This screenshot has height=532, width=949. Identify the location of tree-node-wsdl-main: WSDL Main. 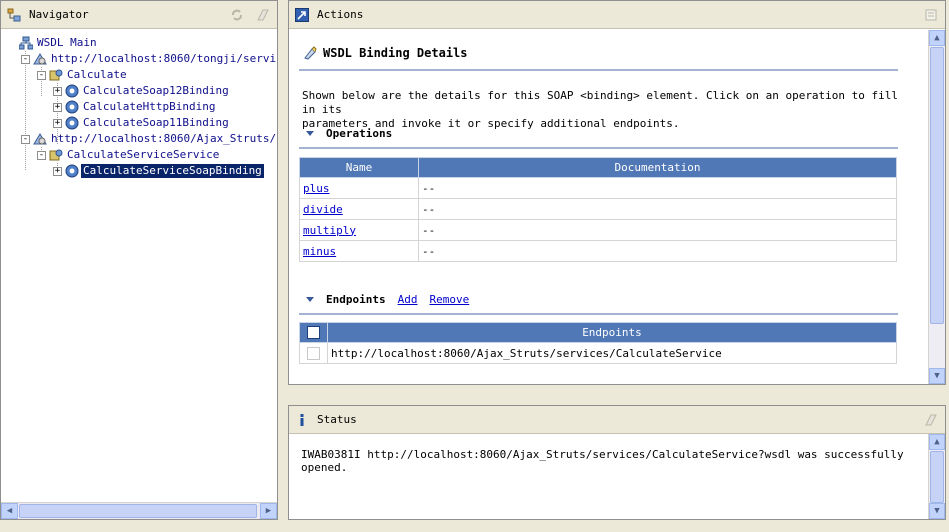
(58, 43).